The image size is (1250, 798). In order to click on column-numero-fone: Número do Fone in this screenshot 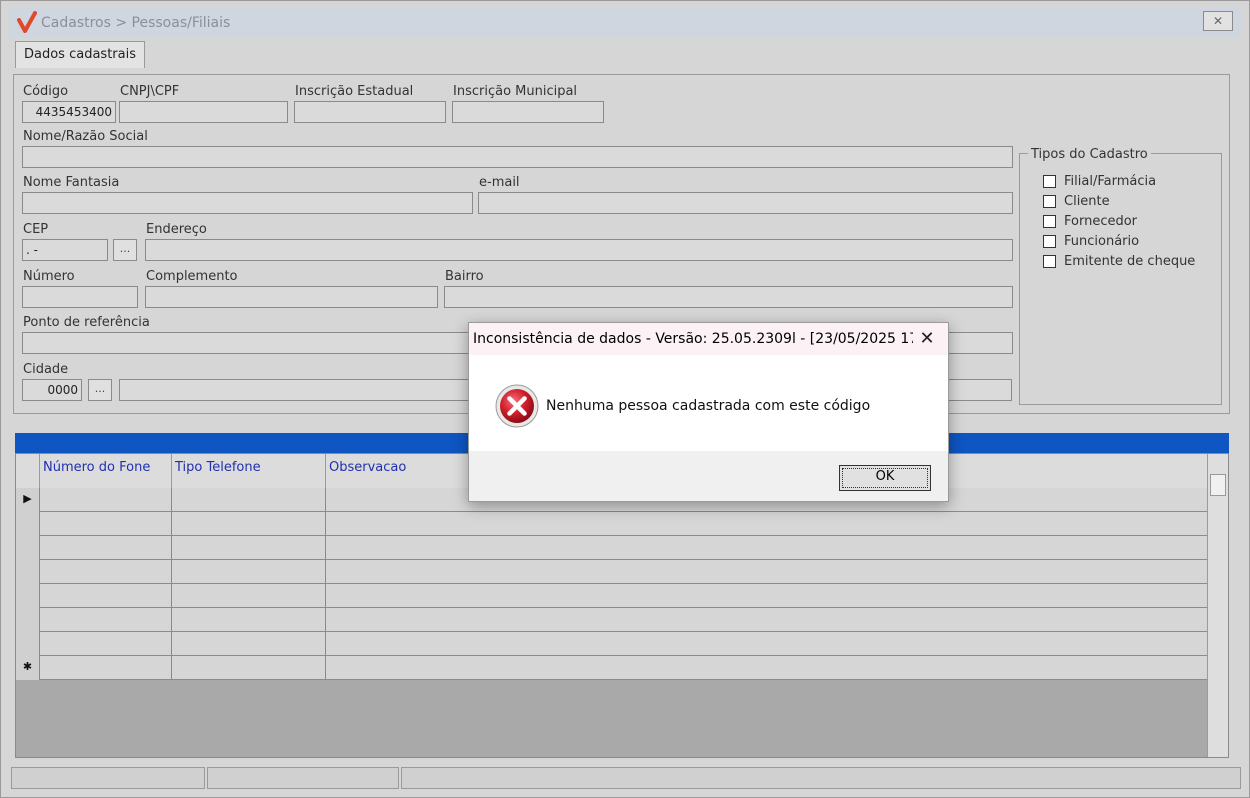, I will do `click(106, 471)`.